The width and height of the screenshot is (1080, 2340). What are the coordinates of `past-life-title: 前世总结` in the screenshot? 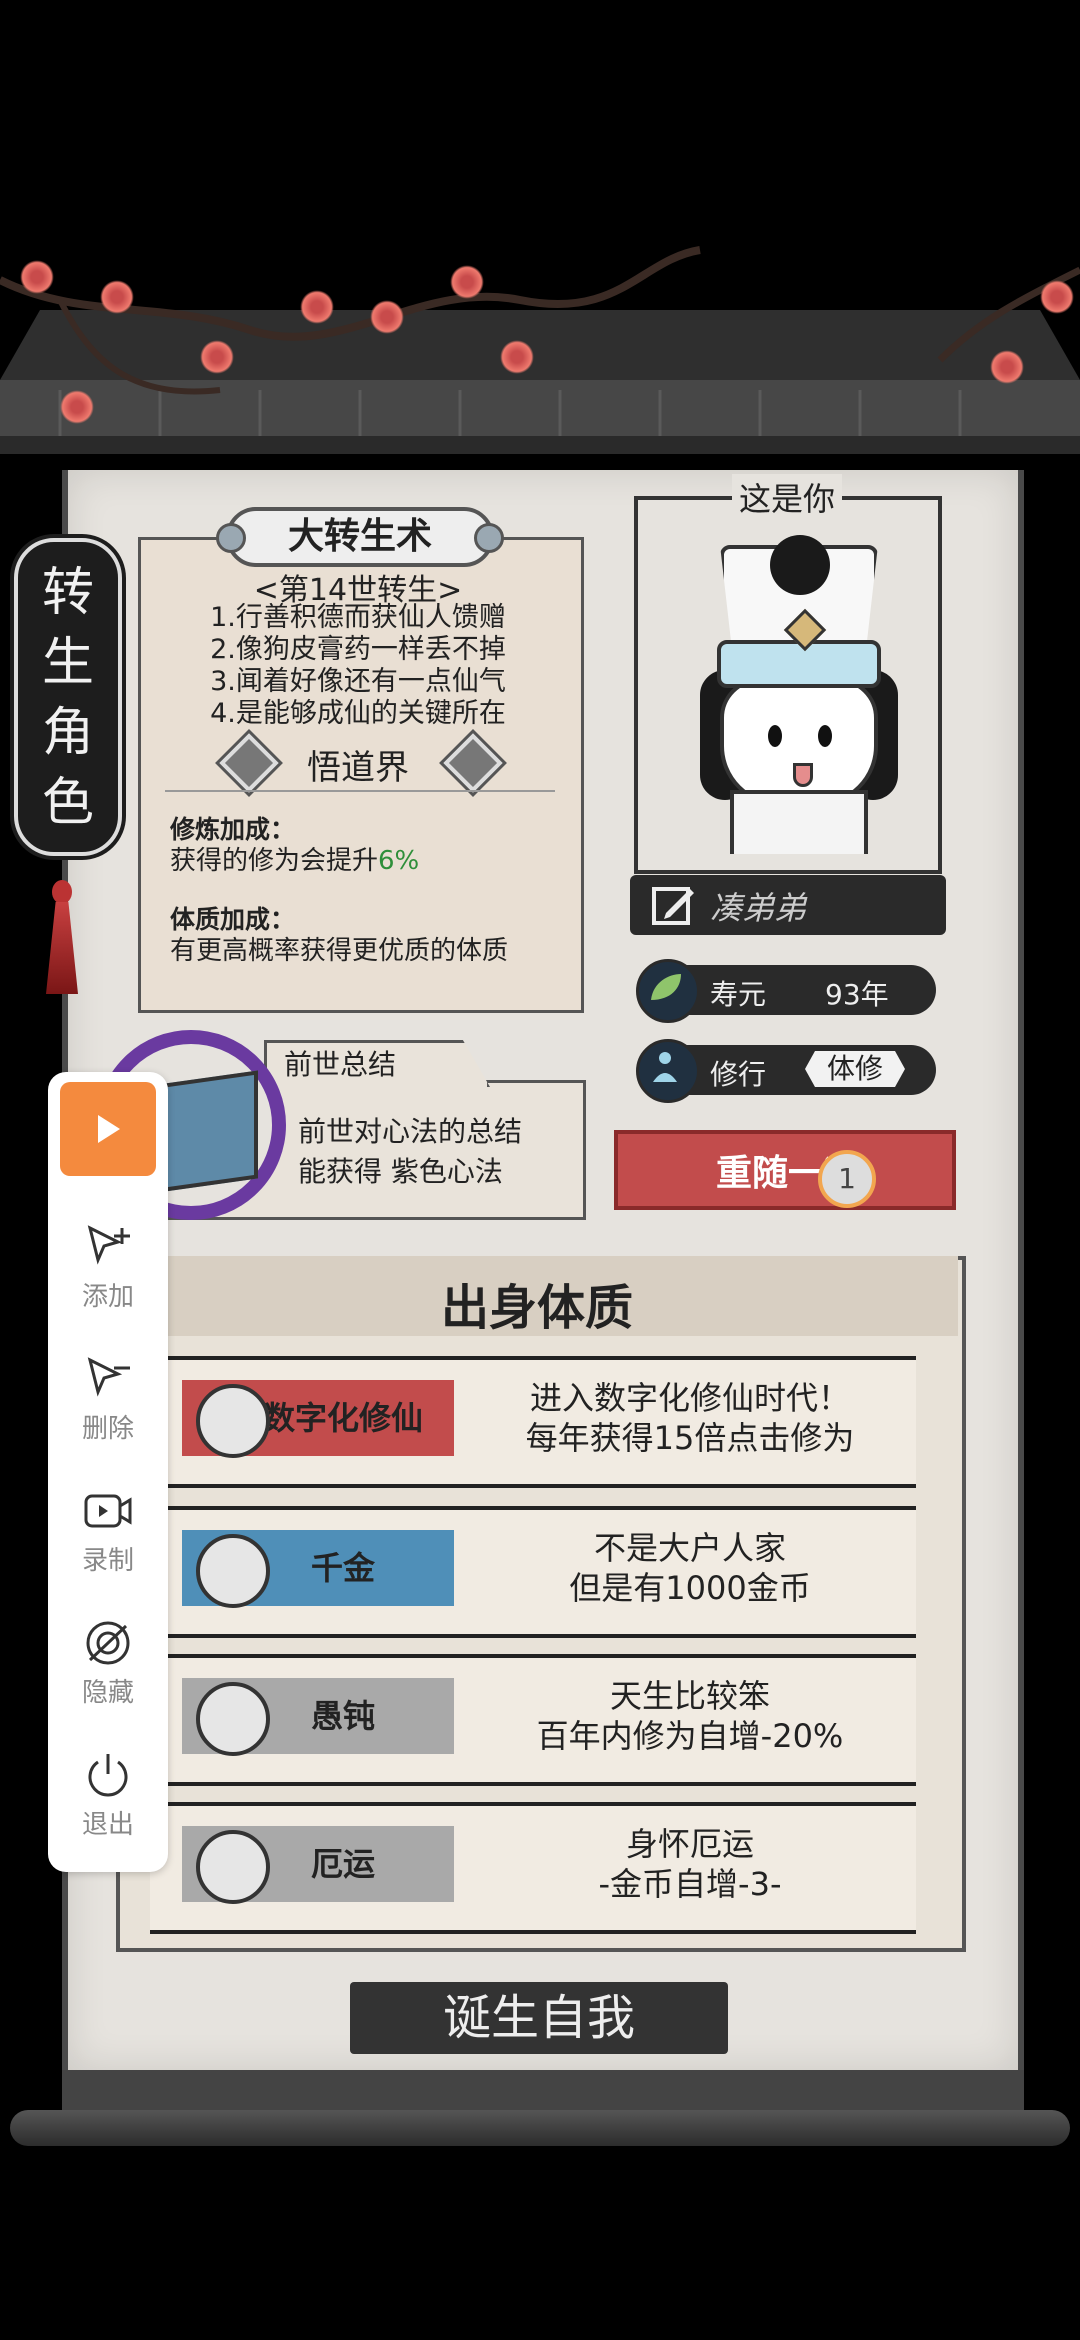 It's located at (340, 1064).